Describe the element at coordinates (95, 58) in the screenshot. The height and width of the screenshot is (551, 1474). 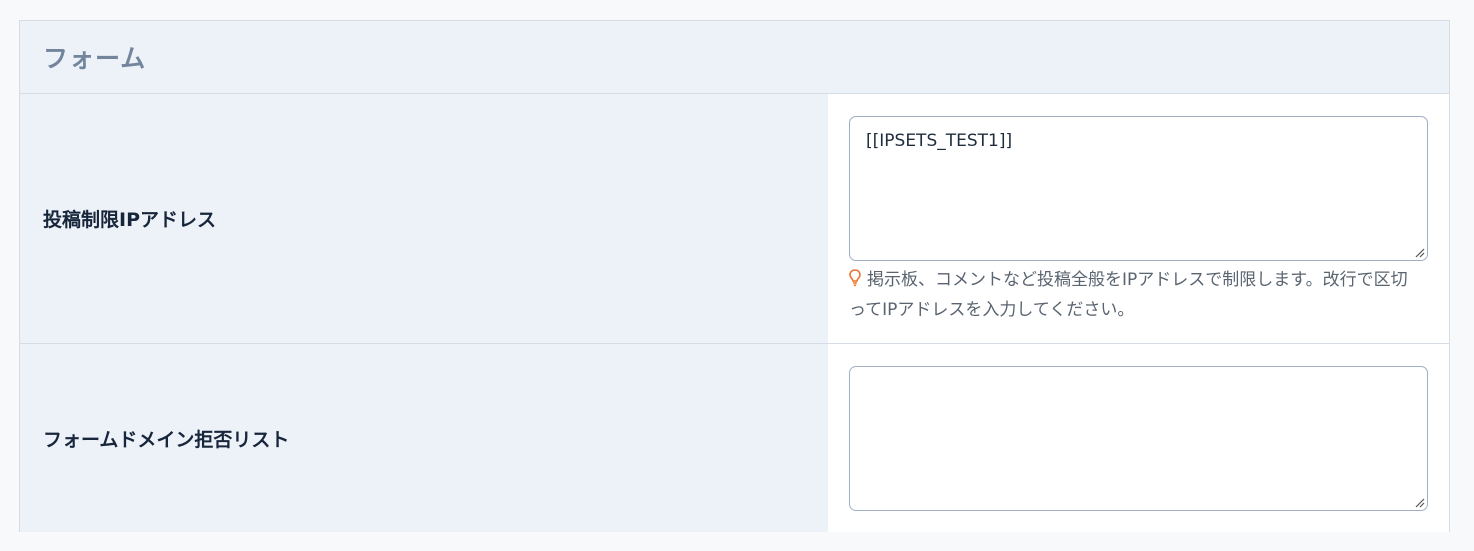
I see `panel-title: フォーム` at that location.